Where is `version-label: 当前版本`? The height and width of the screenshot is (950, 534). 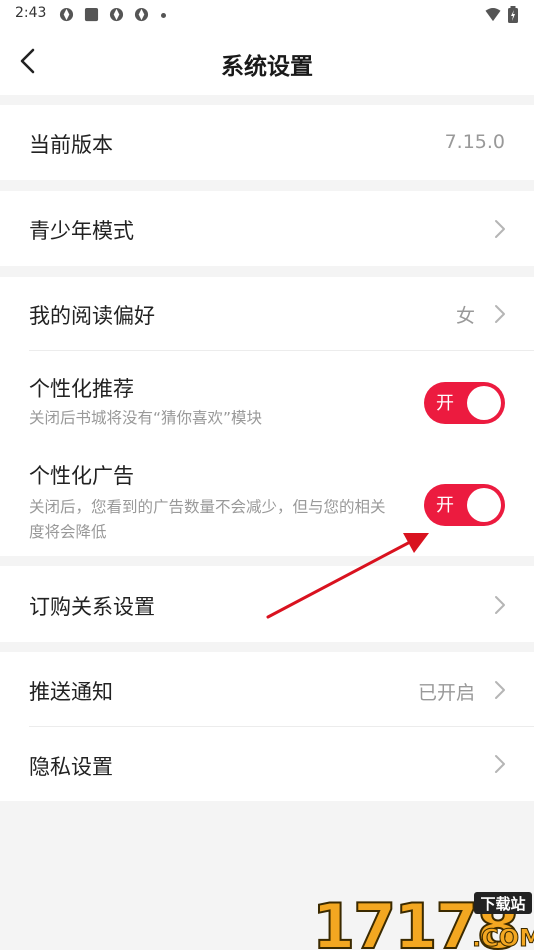
version-label: 当前版本 is located at coordinates (71, 145).